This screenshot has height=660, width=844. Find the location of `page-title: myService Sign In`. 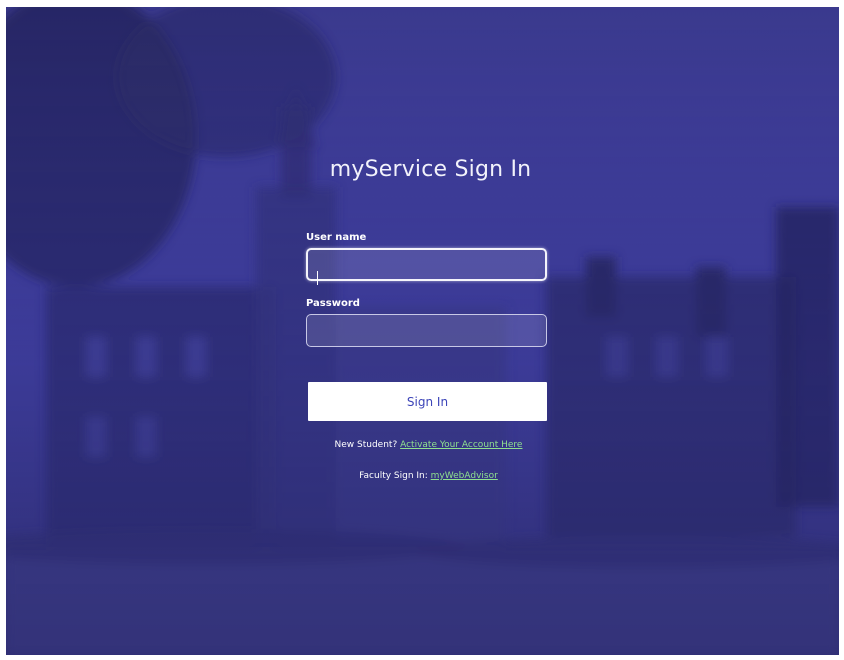

page-title: myService Sign In is located at coordinates (430, 169).